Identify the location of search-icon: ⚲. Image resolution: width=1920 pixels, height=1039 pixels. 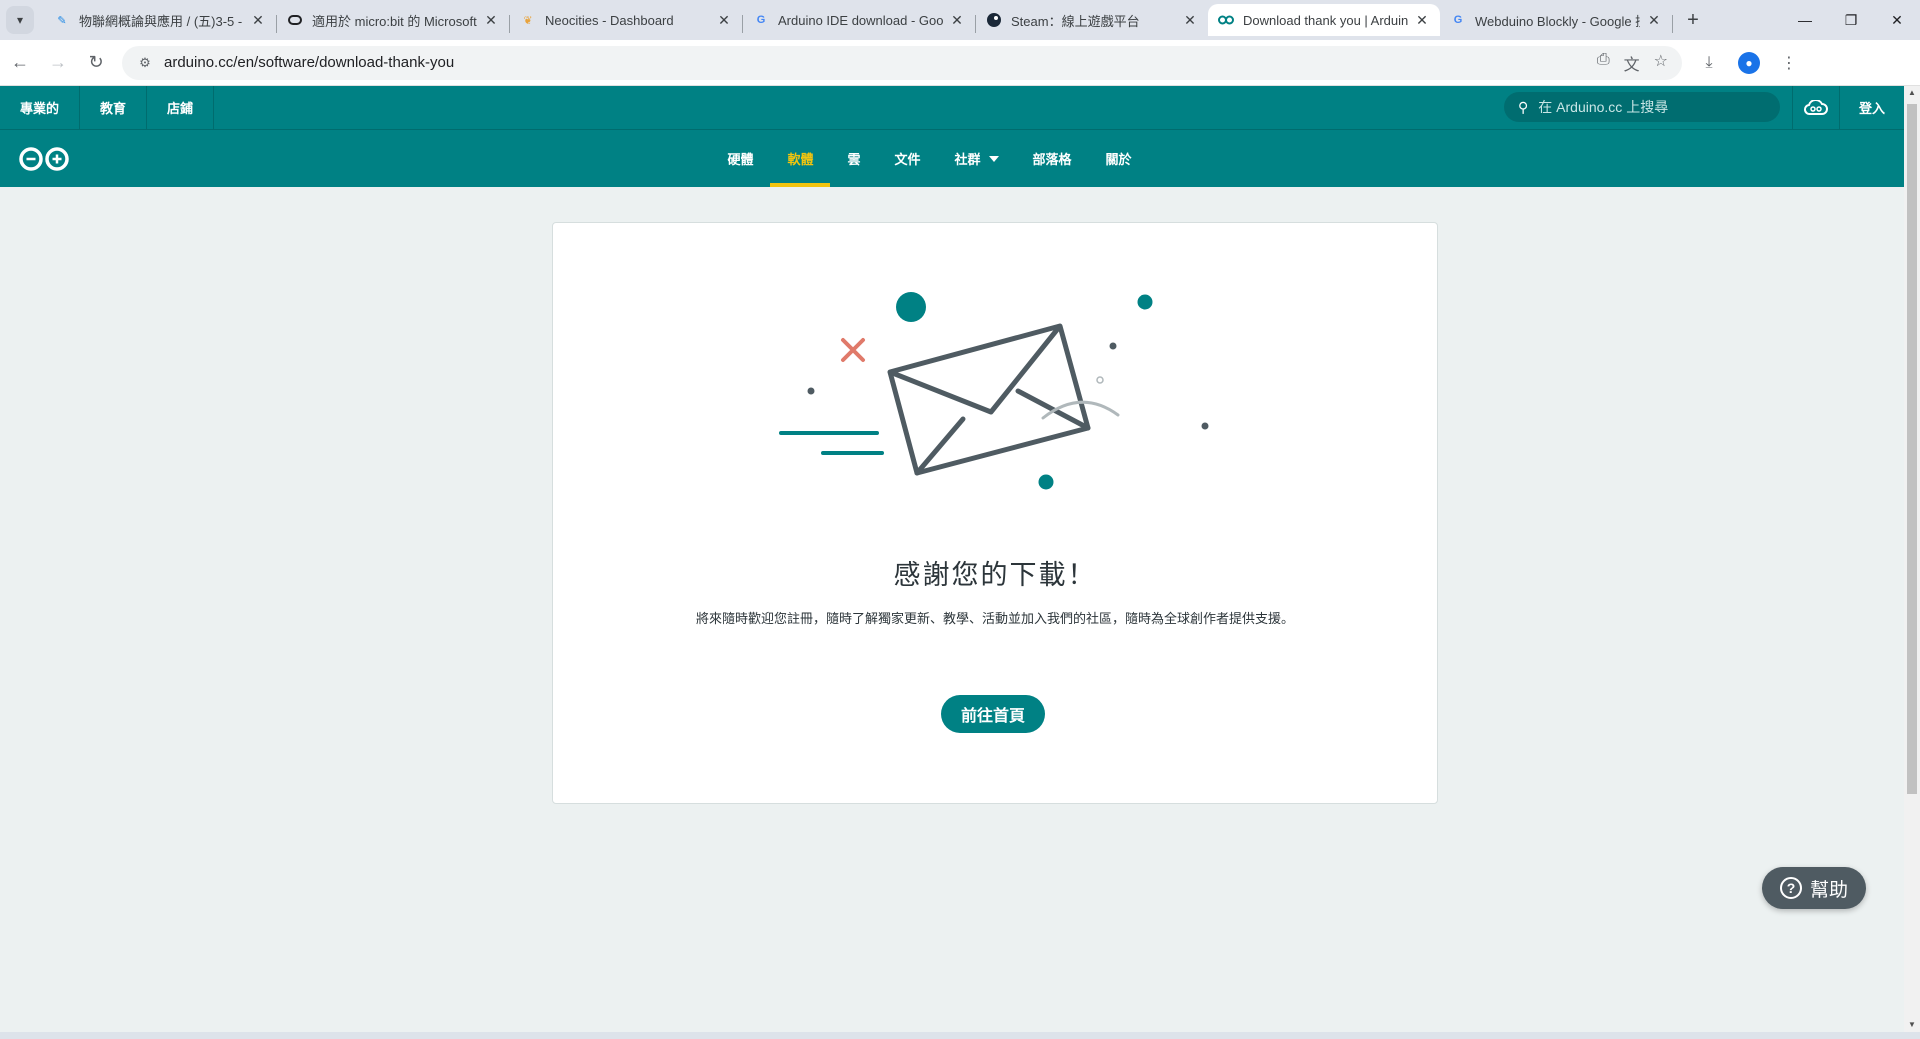
(1523, 106).